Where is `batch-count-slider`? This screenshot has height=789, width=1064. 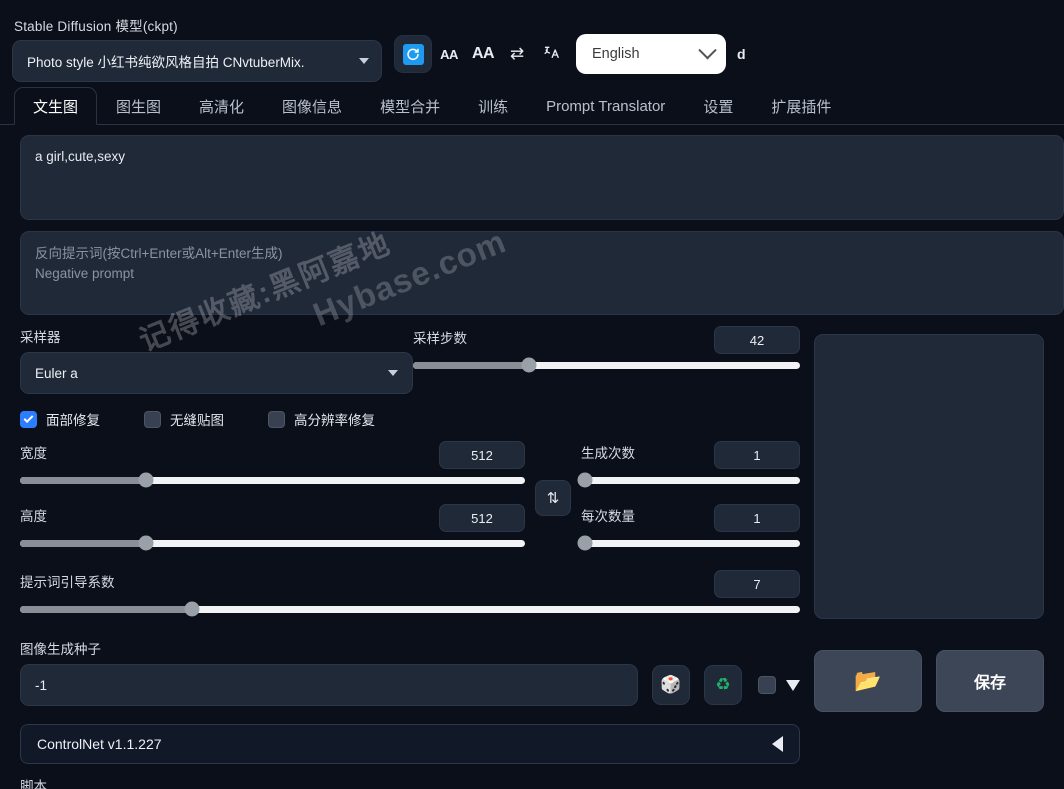 batch-count-slider is located at coordinates (688, 480).